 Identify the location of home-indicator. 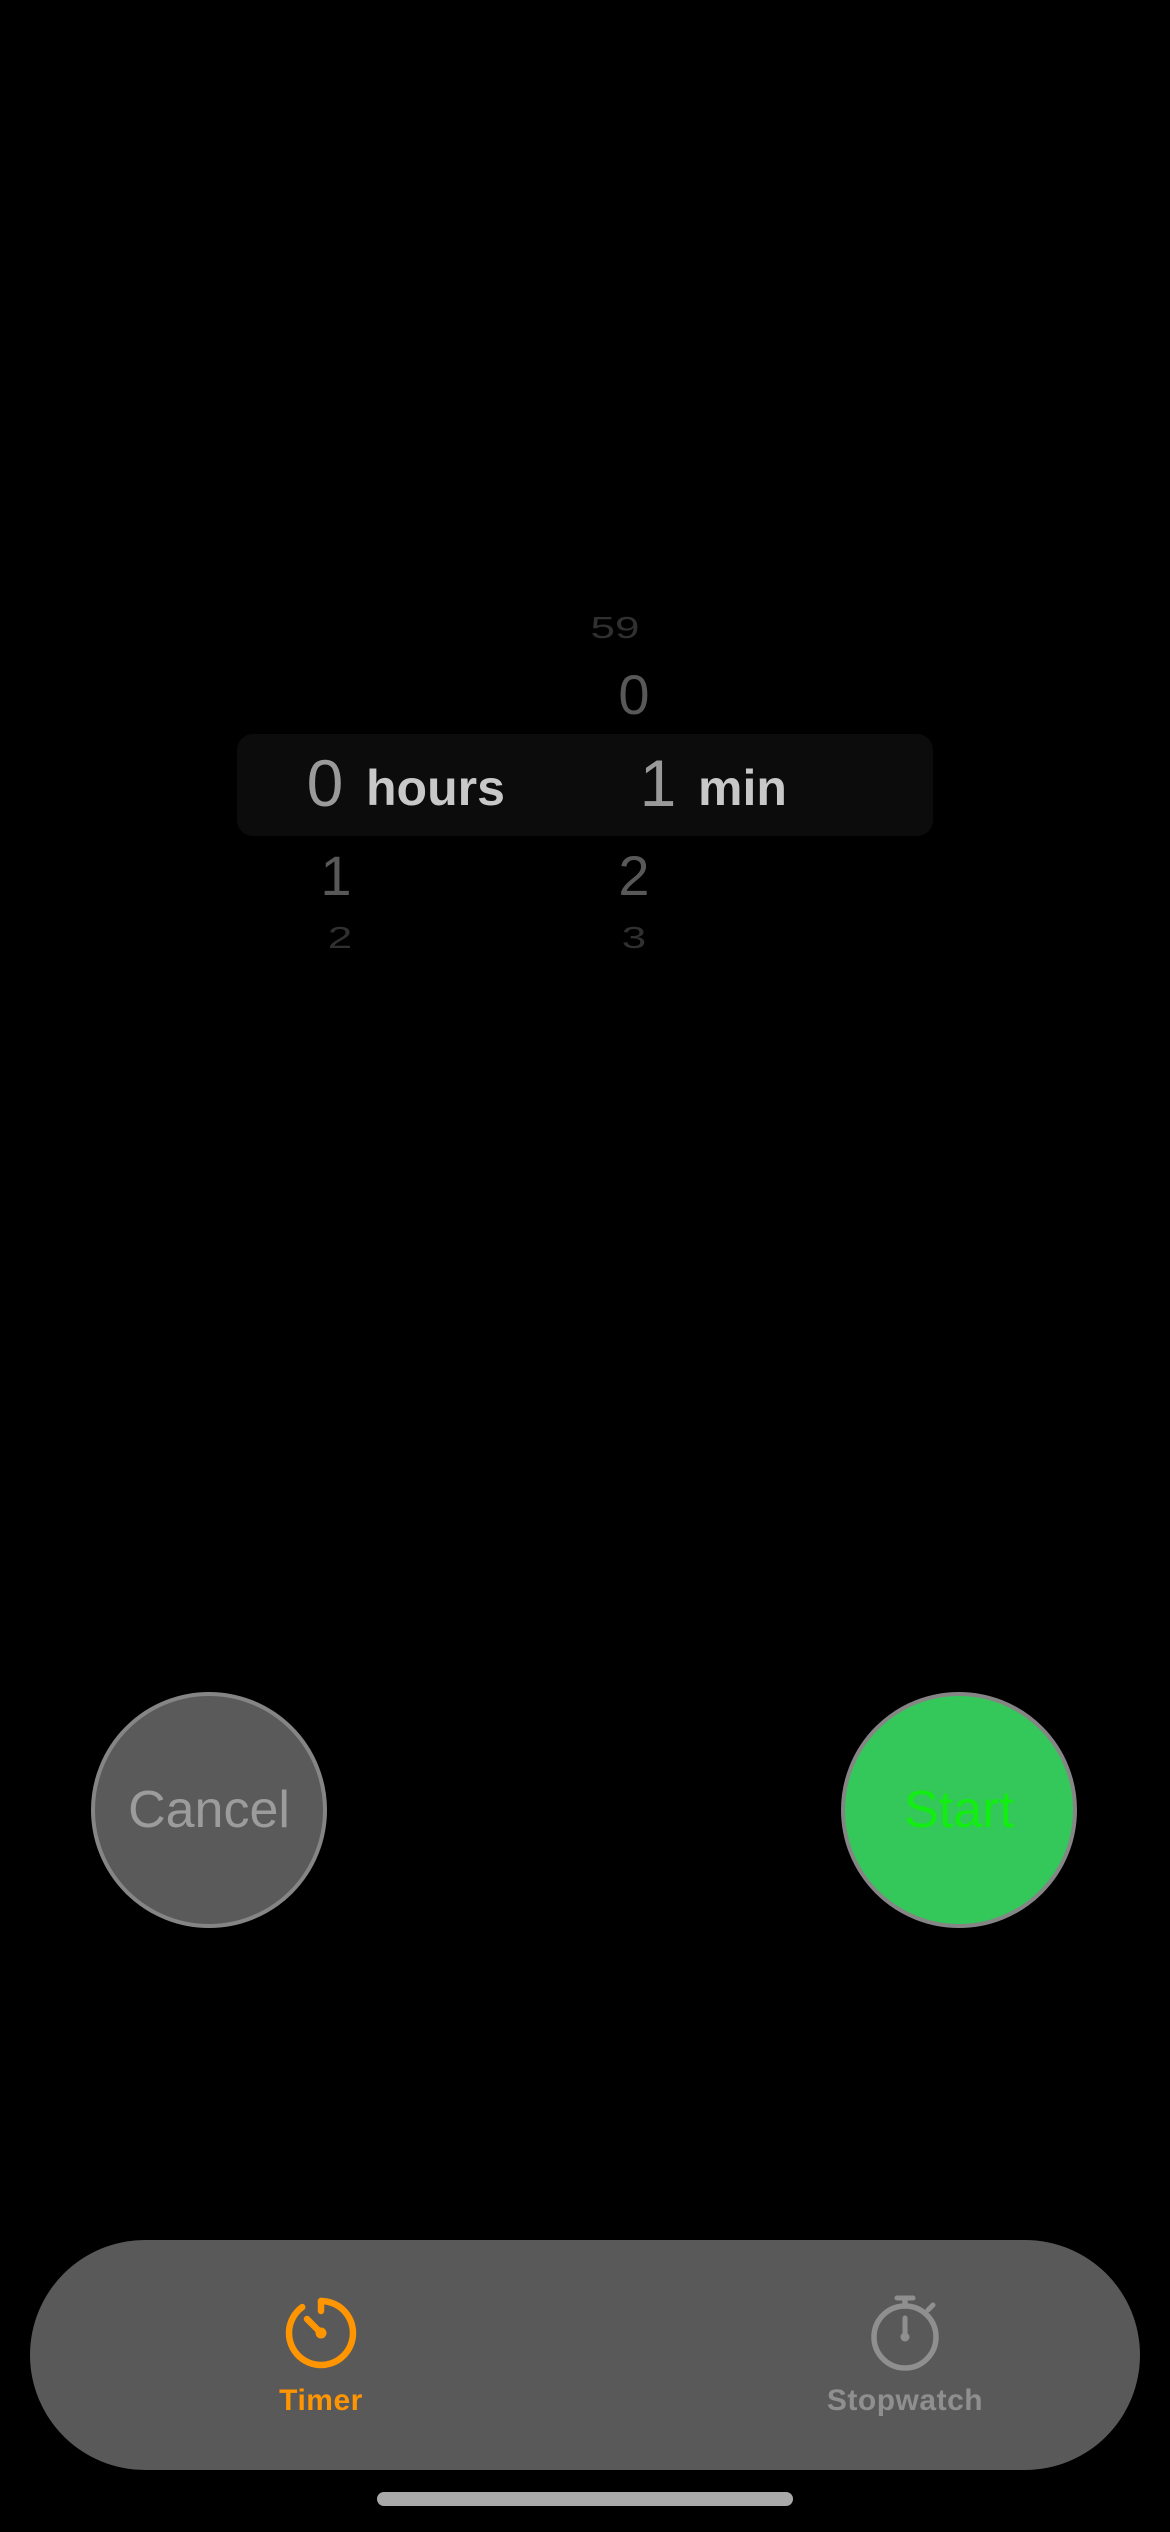
(585, 2499).